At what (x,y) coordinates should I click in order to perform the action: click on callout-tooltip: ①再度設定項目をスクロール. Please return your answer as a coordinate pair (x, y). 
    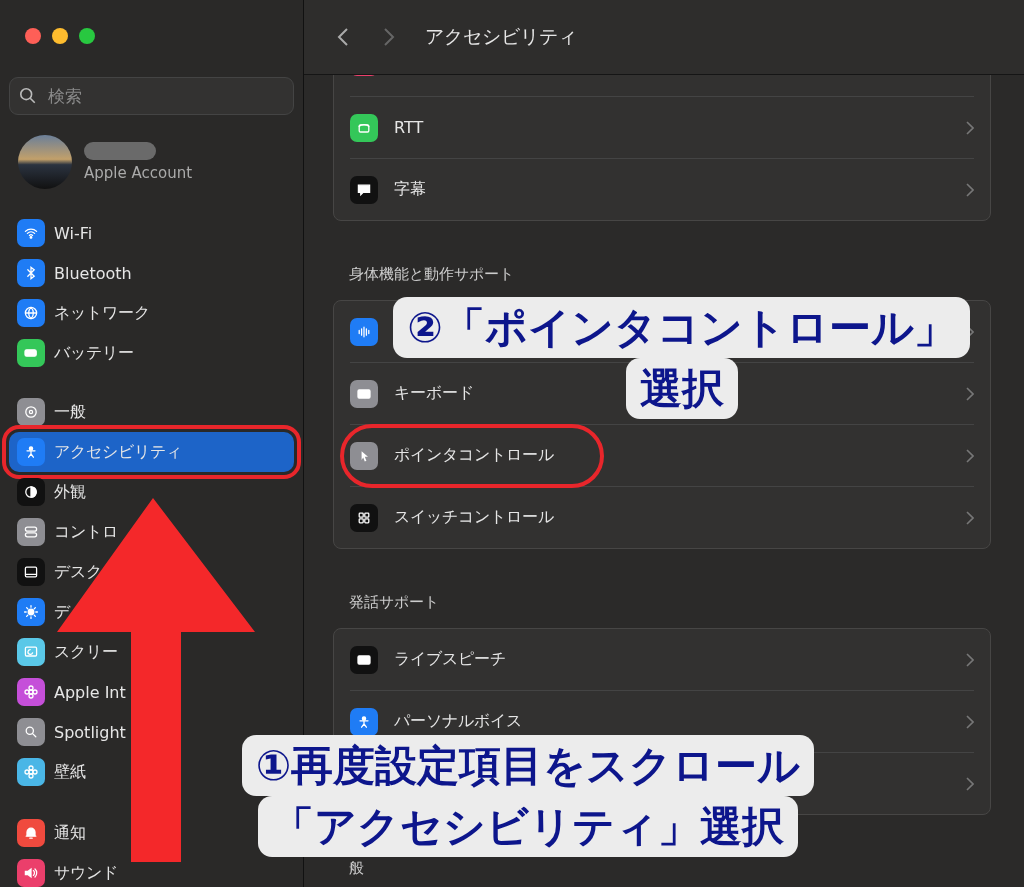
    Looking at the image, I should click on (528, 765).